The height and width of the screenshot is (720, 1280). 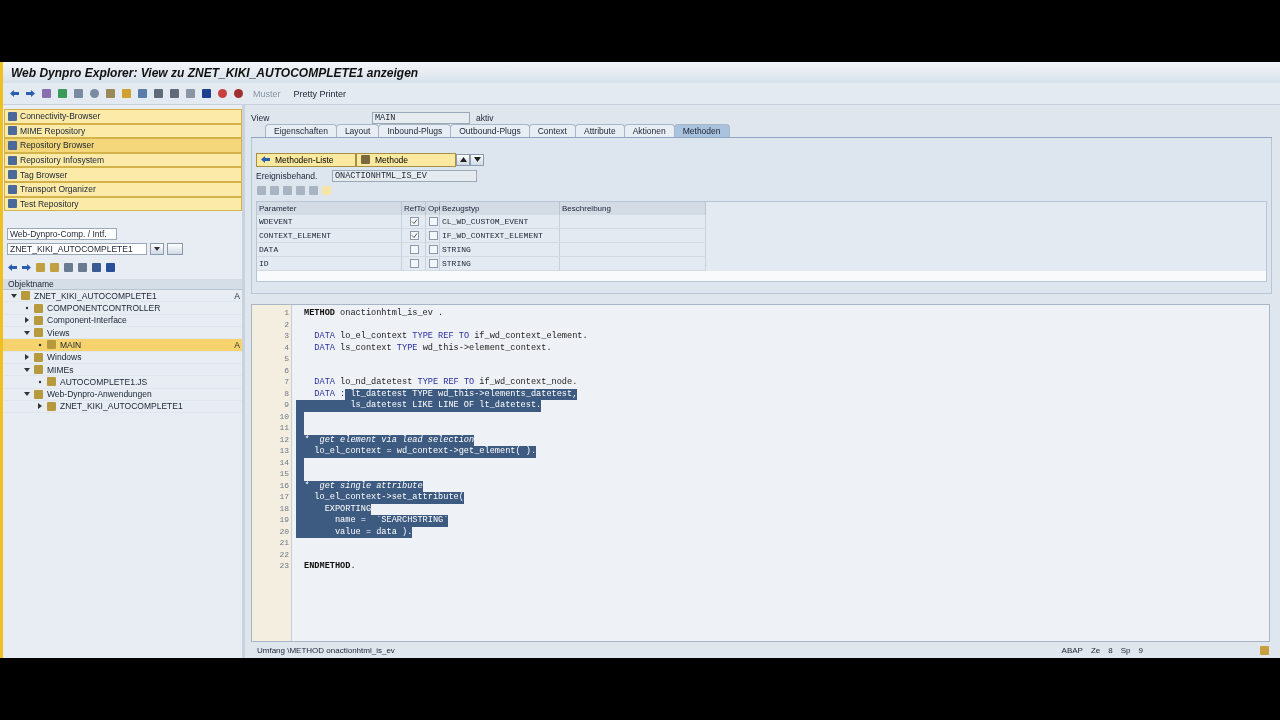 I want to click on code-text: ENDMETHOD, so click(x=327, y=567).